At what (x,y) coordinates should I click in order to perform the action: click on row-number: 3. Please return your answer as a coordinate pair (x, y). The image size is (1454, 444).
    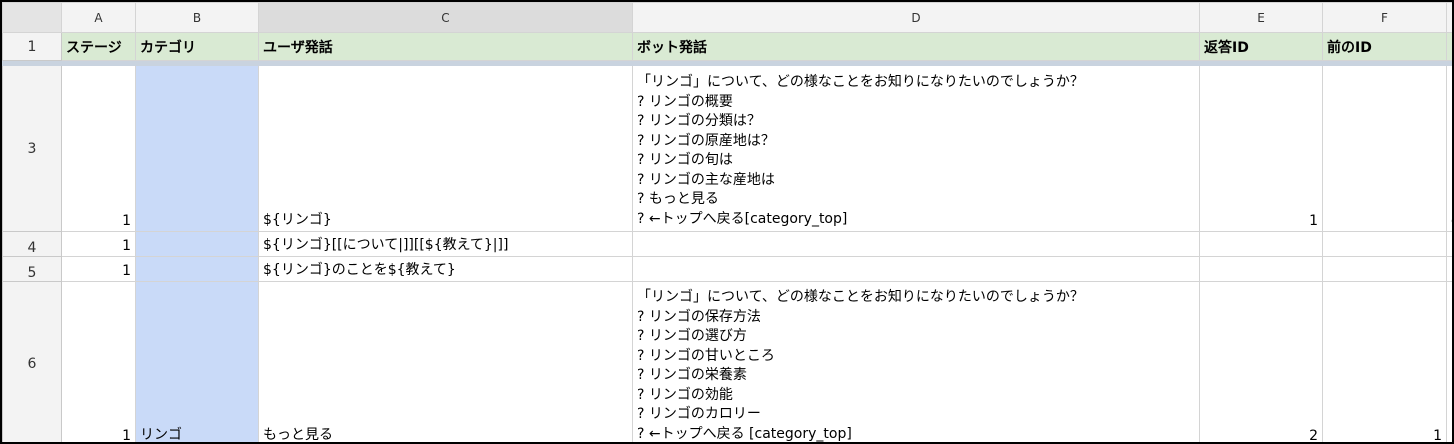
    Looking at the image, I should click on (32, 148).